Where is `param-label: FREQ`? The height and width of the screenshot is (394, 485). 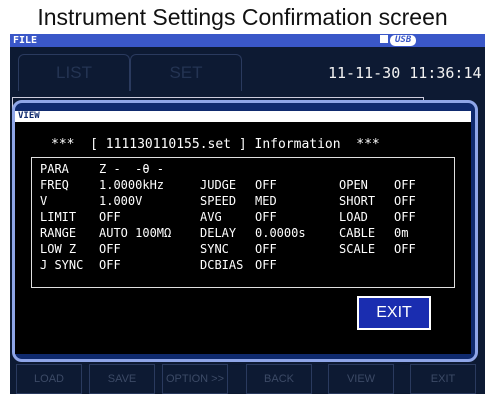 param-label: FREQ is located at coordinates (54, 185).